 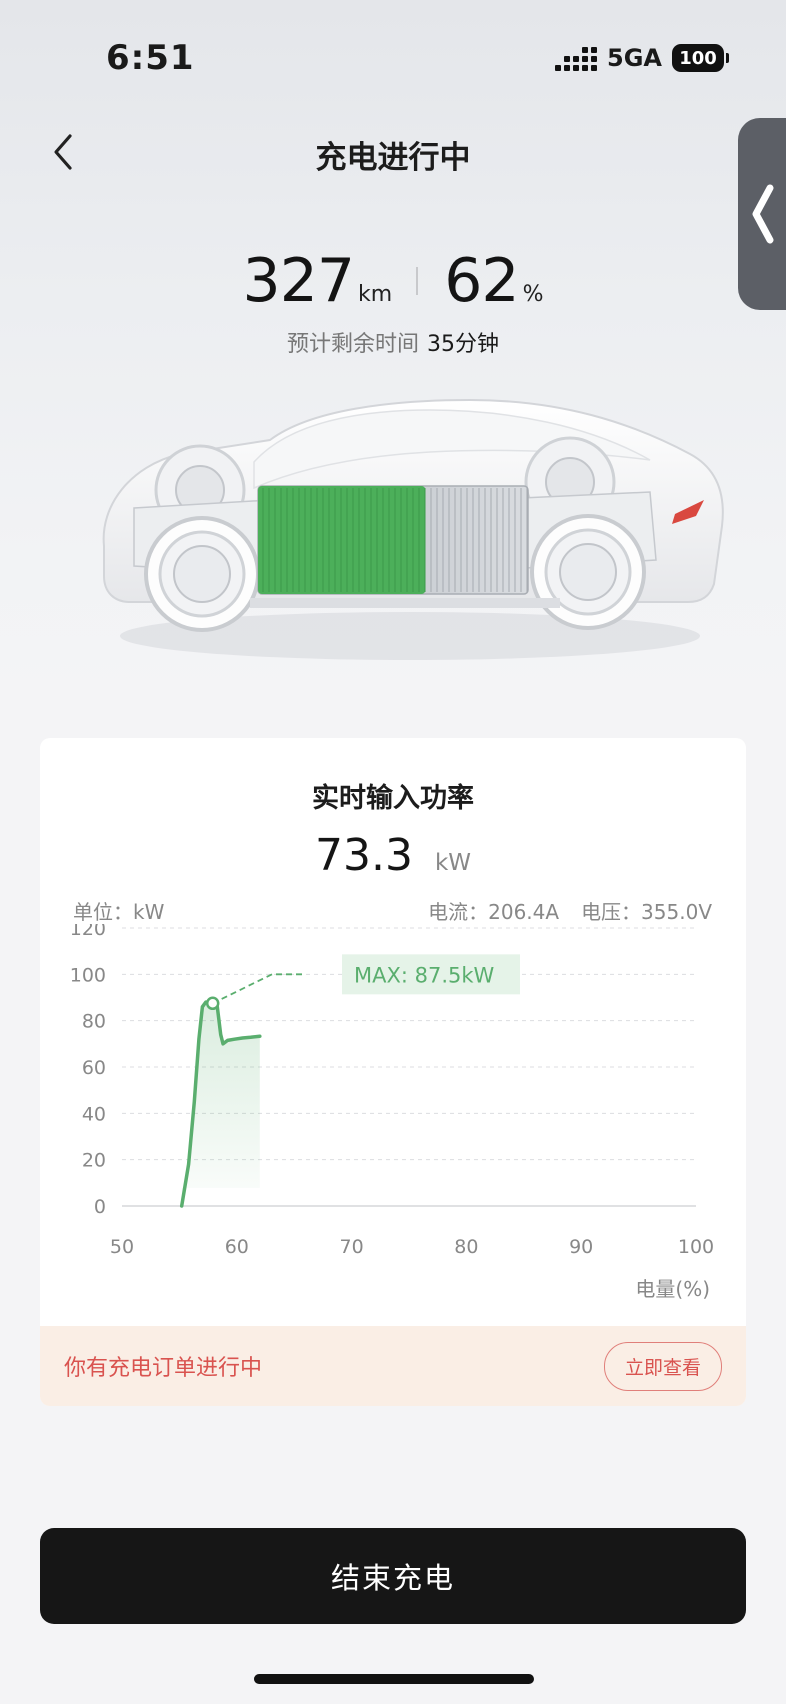 What do you see at coordinates (119, 912) in the screenshot?
I see `chart-unit-label: 单位：kW` at bounding box center [119, 912].